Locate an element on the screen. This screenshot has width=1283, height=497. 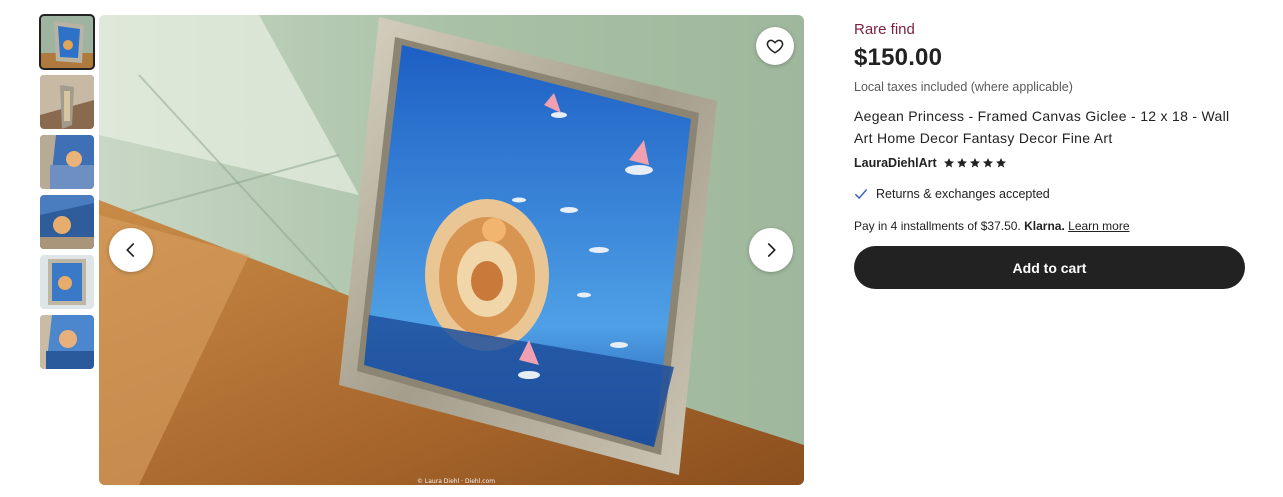
previous-image-button is located at coordinates (131, 250).